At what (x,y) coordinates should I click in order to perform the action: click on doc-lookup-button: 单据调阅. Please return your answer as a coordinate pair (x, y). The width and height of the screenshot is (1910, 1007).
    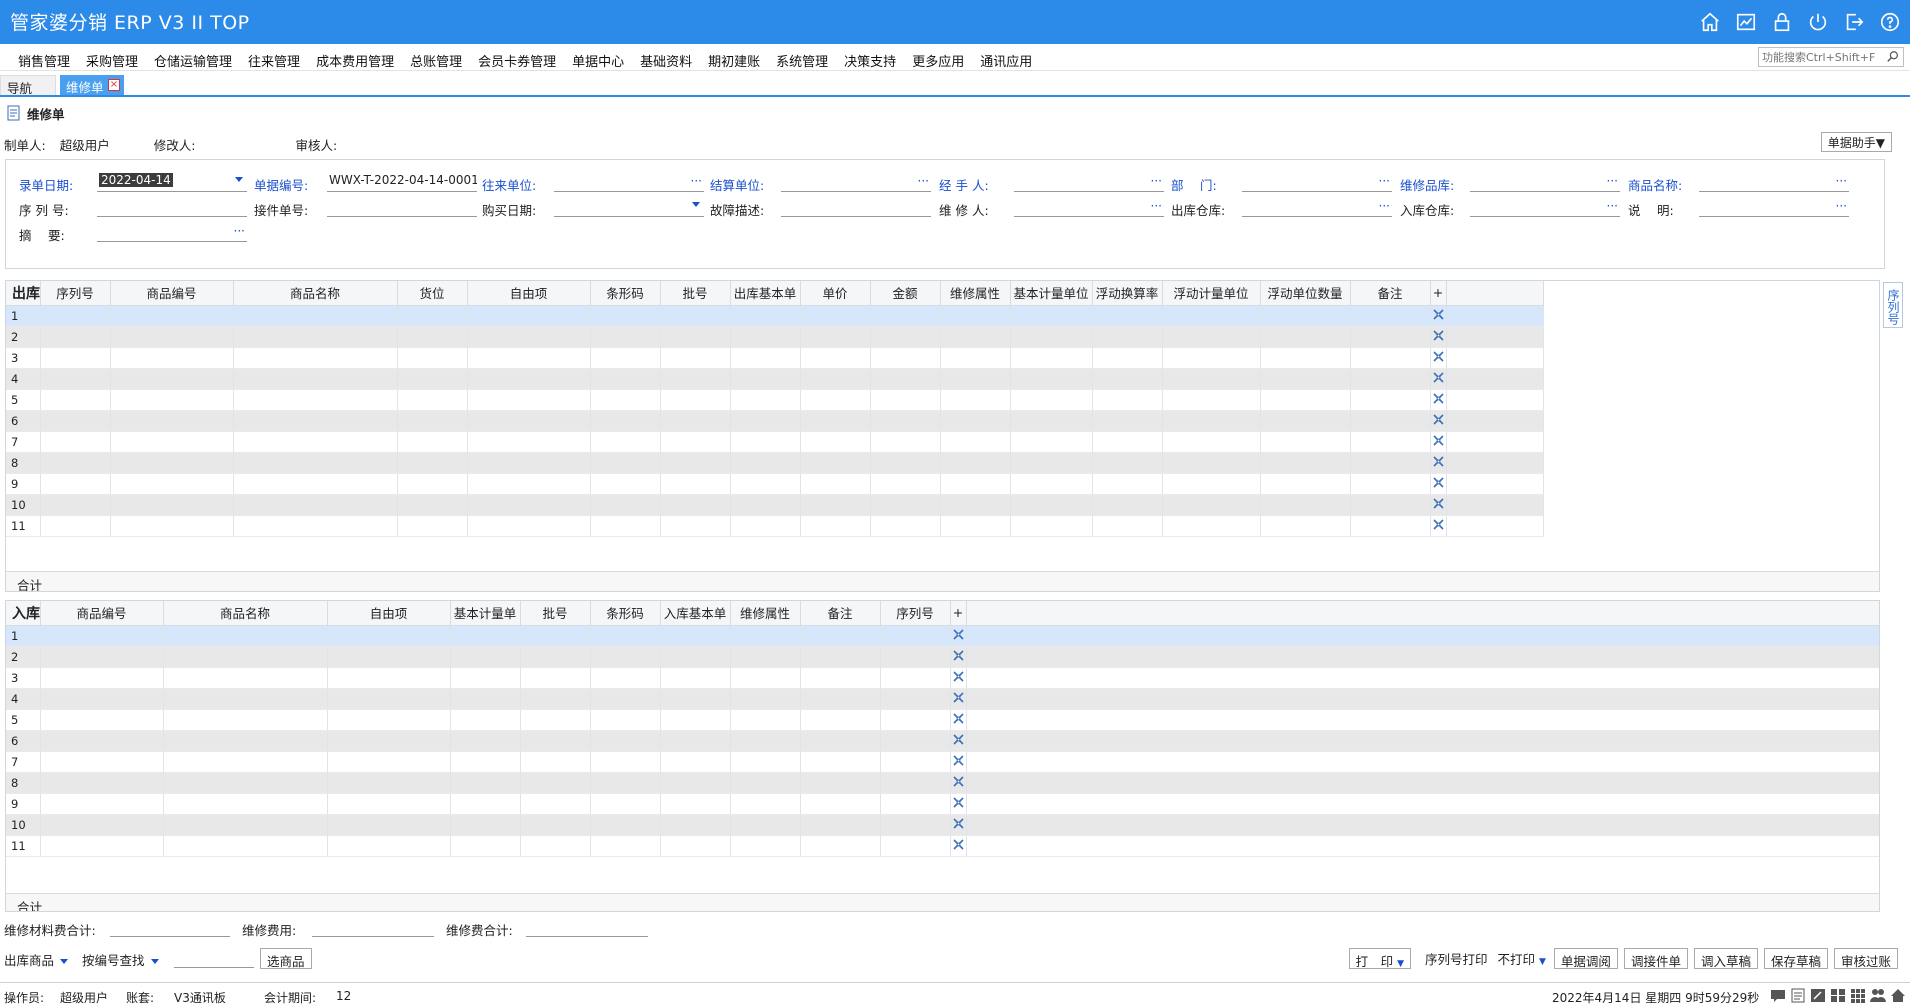
    Looking at the image, I should click on (1585, 958).